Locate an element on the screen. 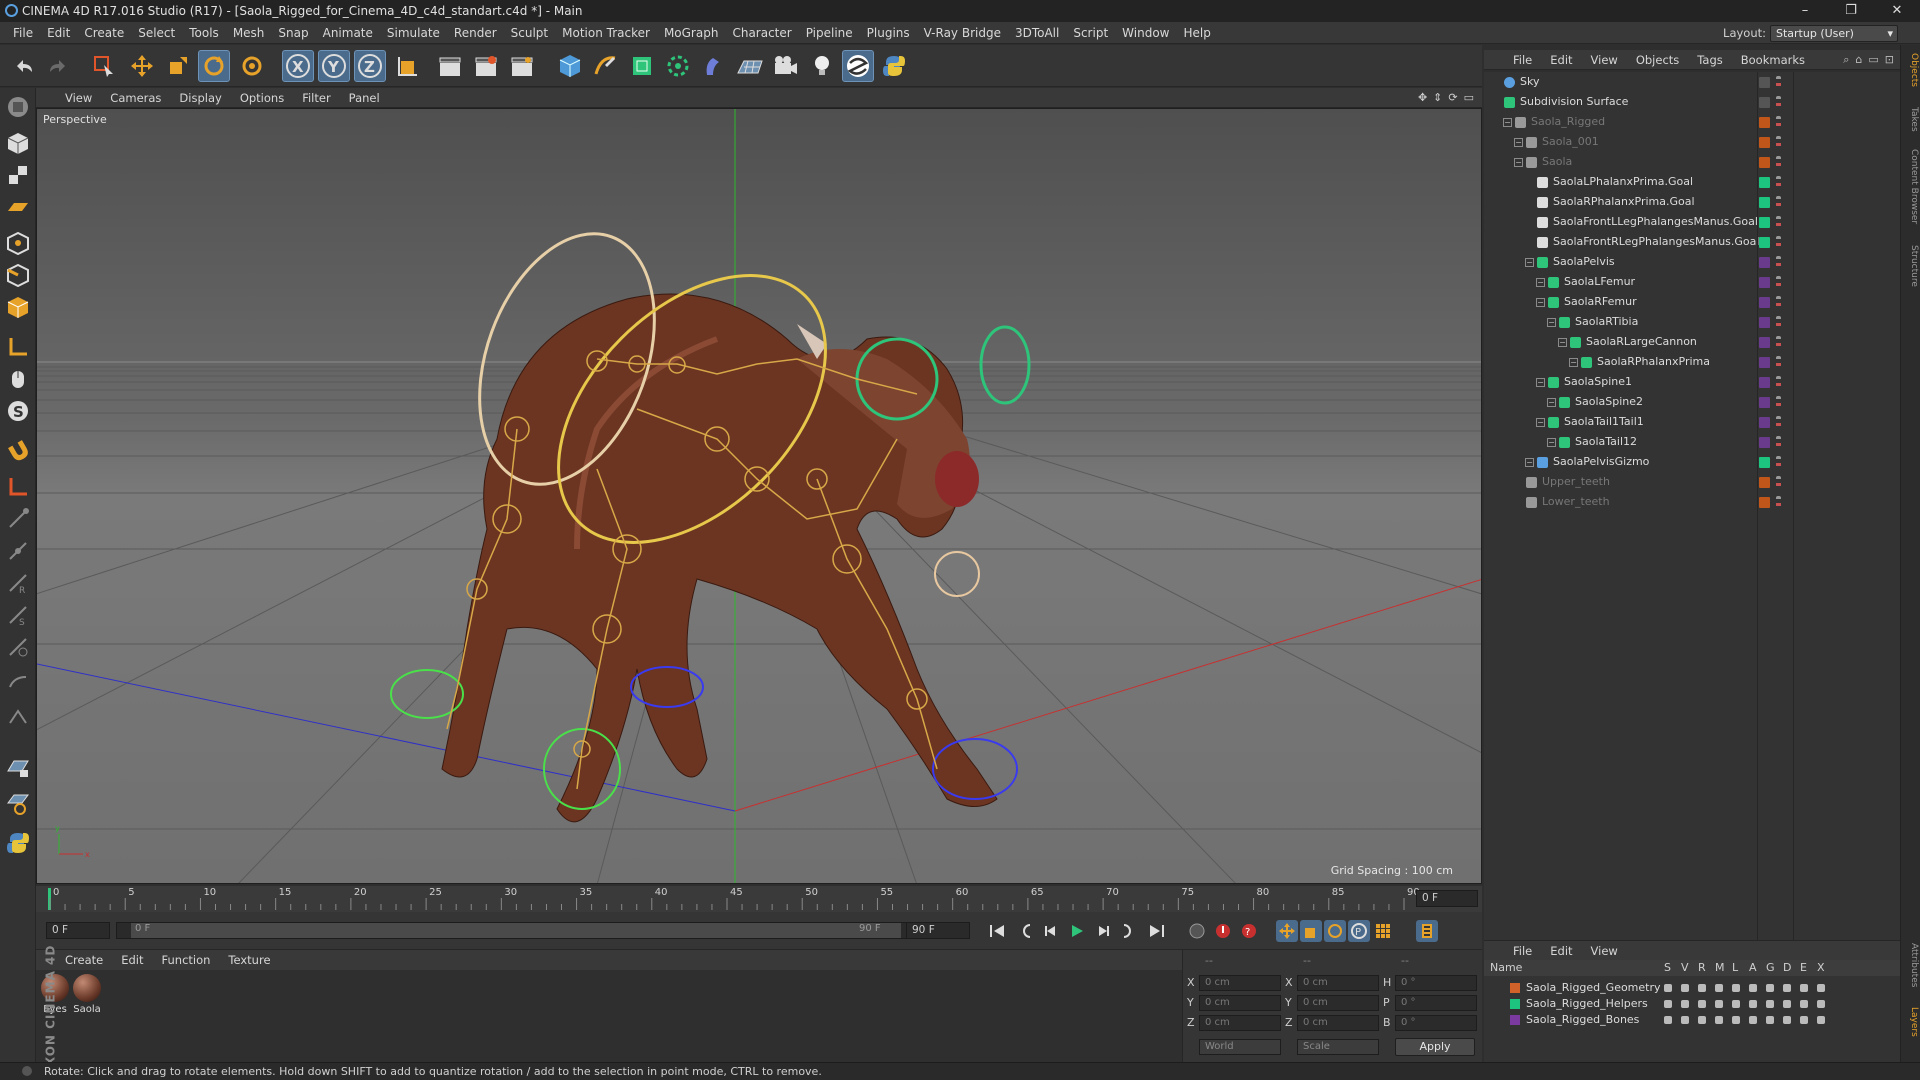  object-row: − SaolaTail1Tail1 is located at coordinates (1692, 422).